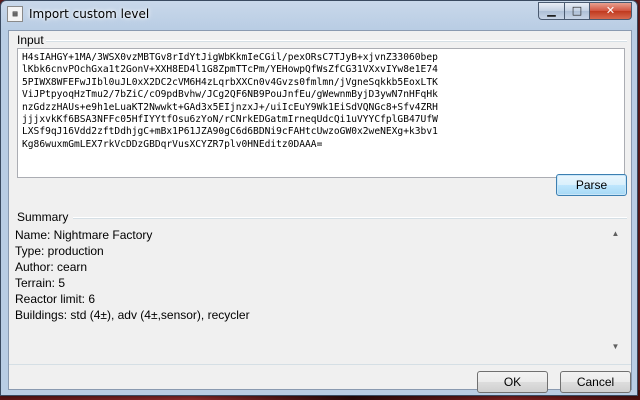 This screenshot has width=640, height=400. I want to click on summary-line-type: Type: production, so click(59, 251).